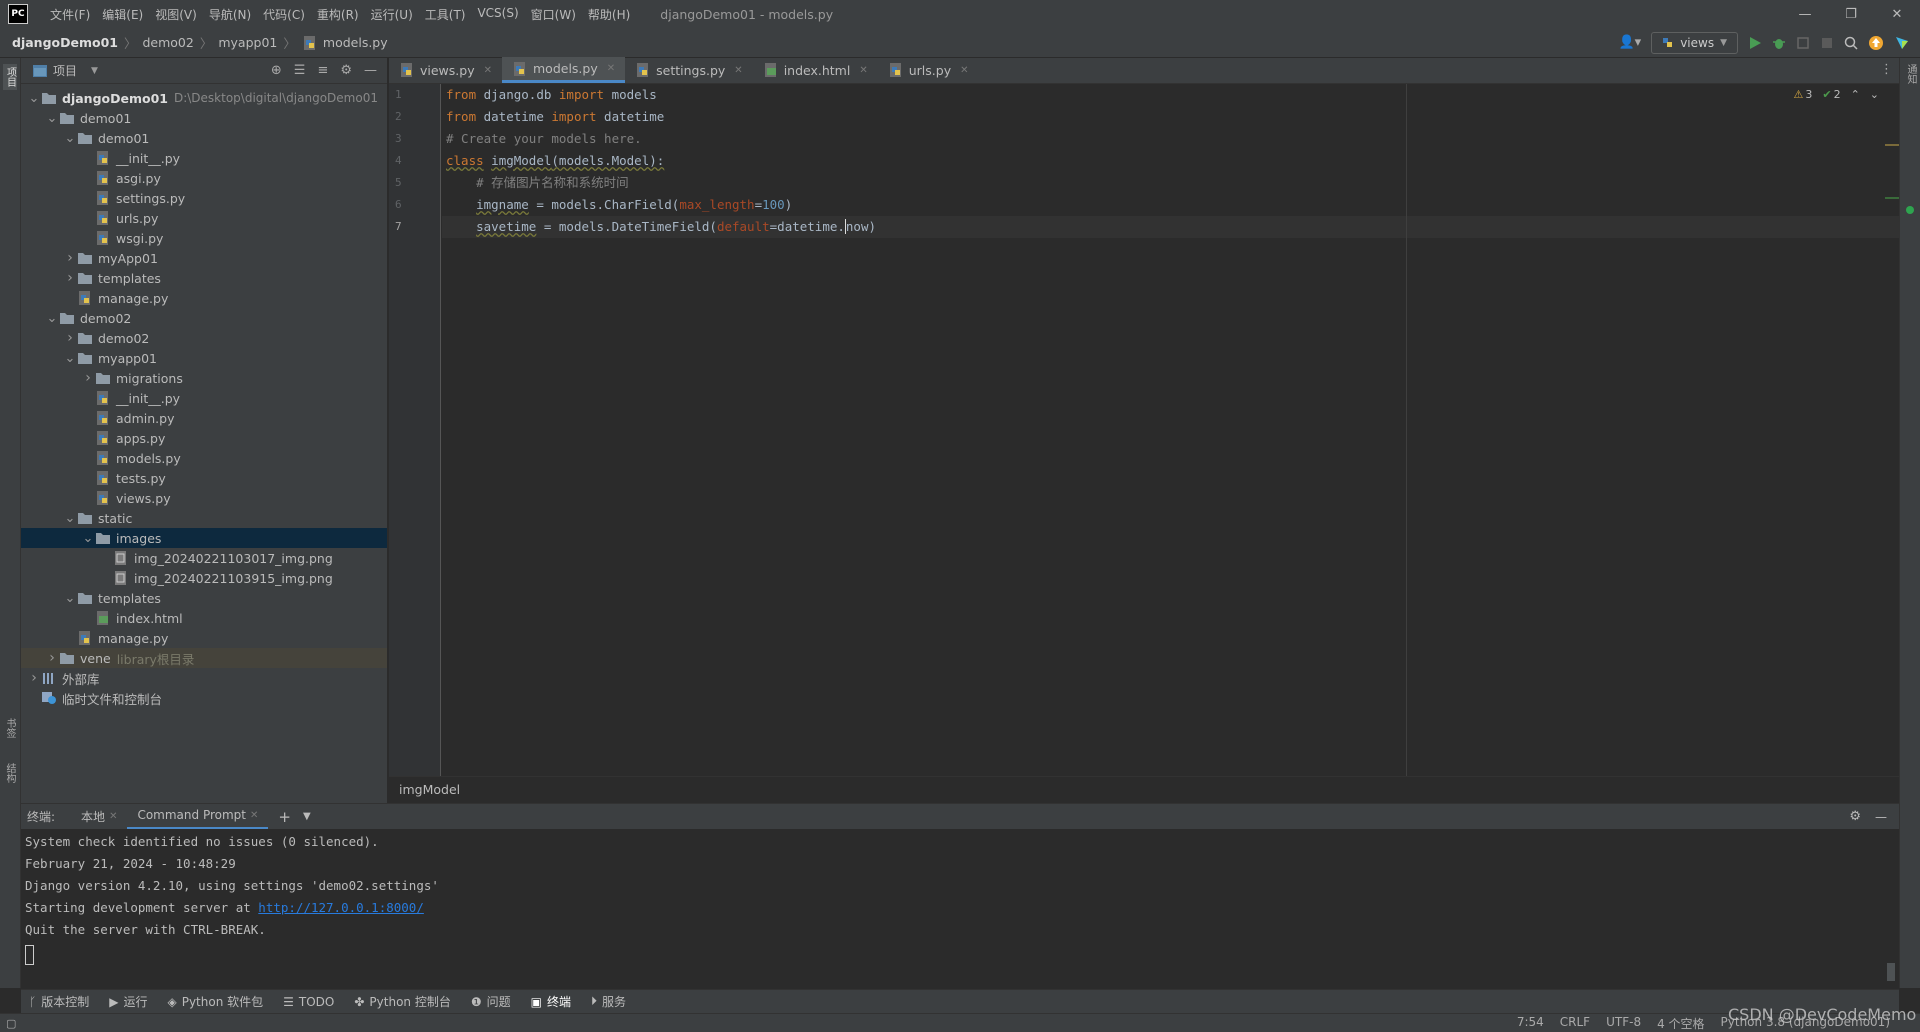  What do you see at coordinates (300, 70) in the screenshot?
I see `expand-all-icon: ☰` at bounding box center [300, 70].